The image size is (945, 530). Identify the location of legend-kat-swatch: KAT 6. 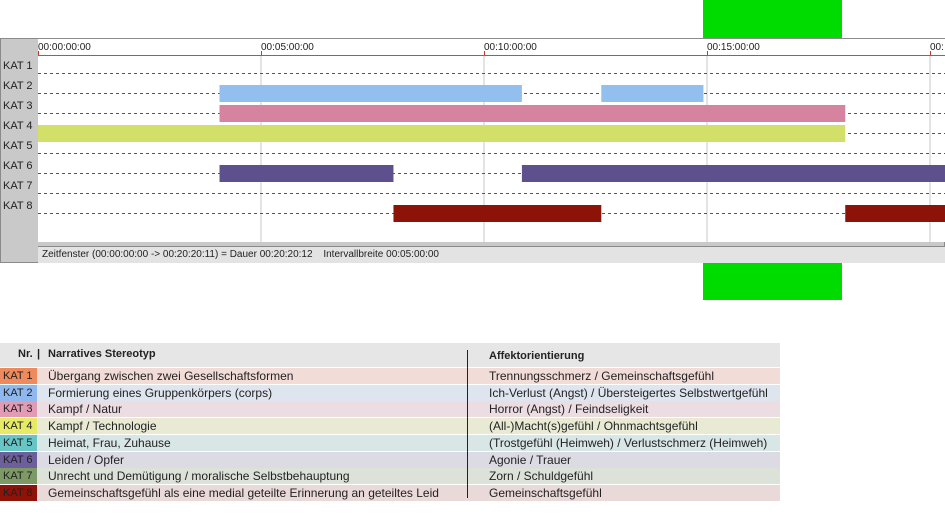
(18, 459).